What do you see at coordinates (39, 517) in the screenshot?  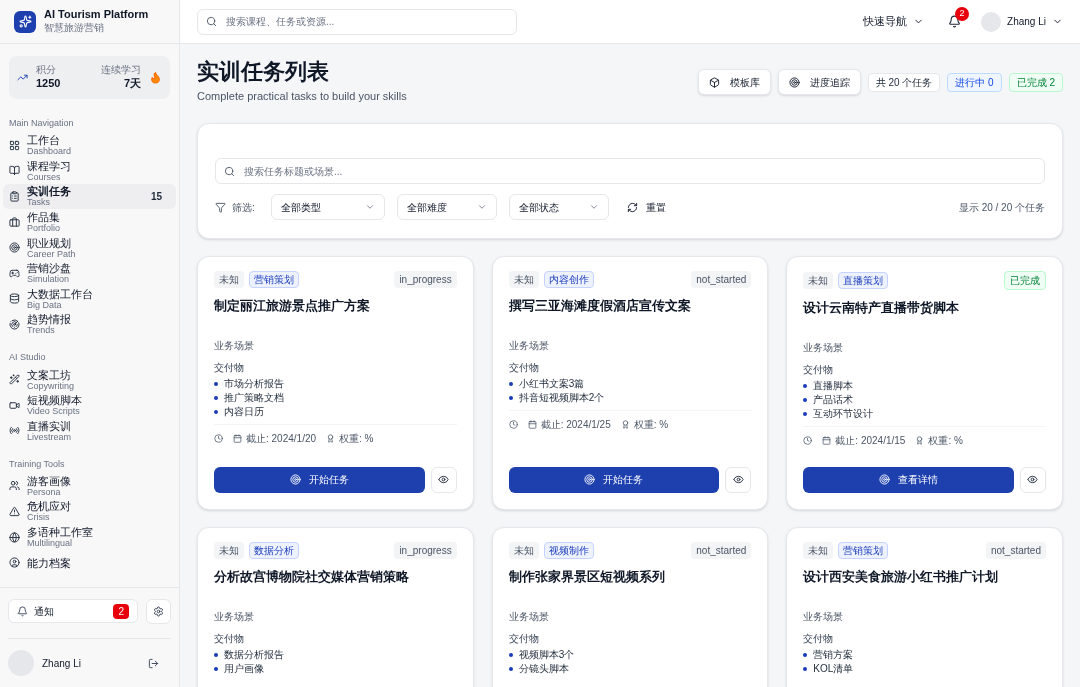 I see `nav-sublabel: Crisis` at bounding box center [39, 517].